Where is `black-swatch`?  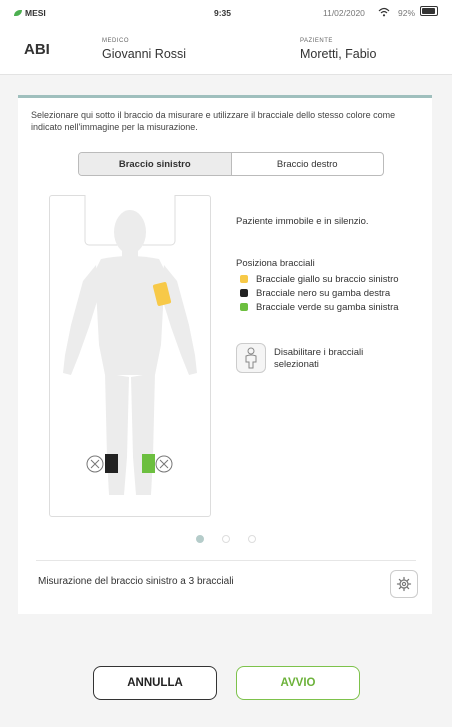 black-swatch is located at coordinates (244, 293).